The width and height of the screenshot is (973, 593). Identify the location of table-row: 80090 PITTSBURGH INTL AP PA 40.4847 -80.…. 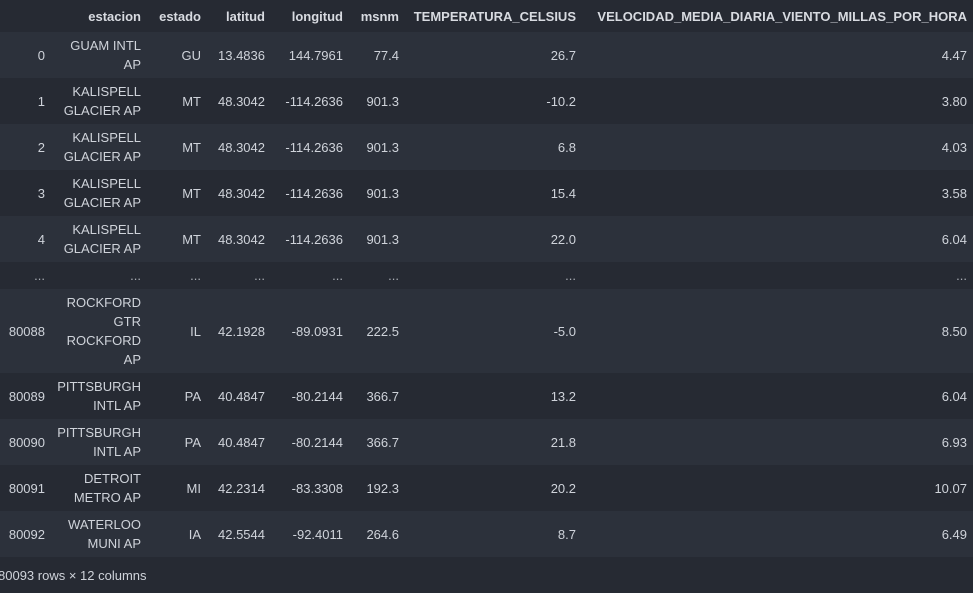
(486, 442).